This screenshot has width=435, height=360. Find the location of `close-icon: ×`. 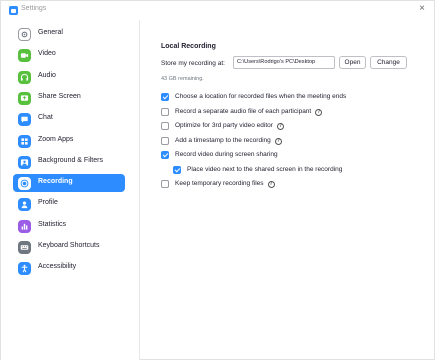

close-icon: × is located at coordinates (422, 8).